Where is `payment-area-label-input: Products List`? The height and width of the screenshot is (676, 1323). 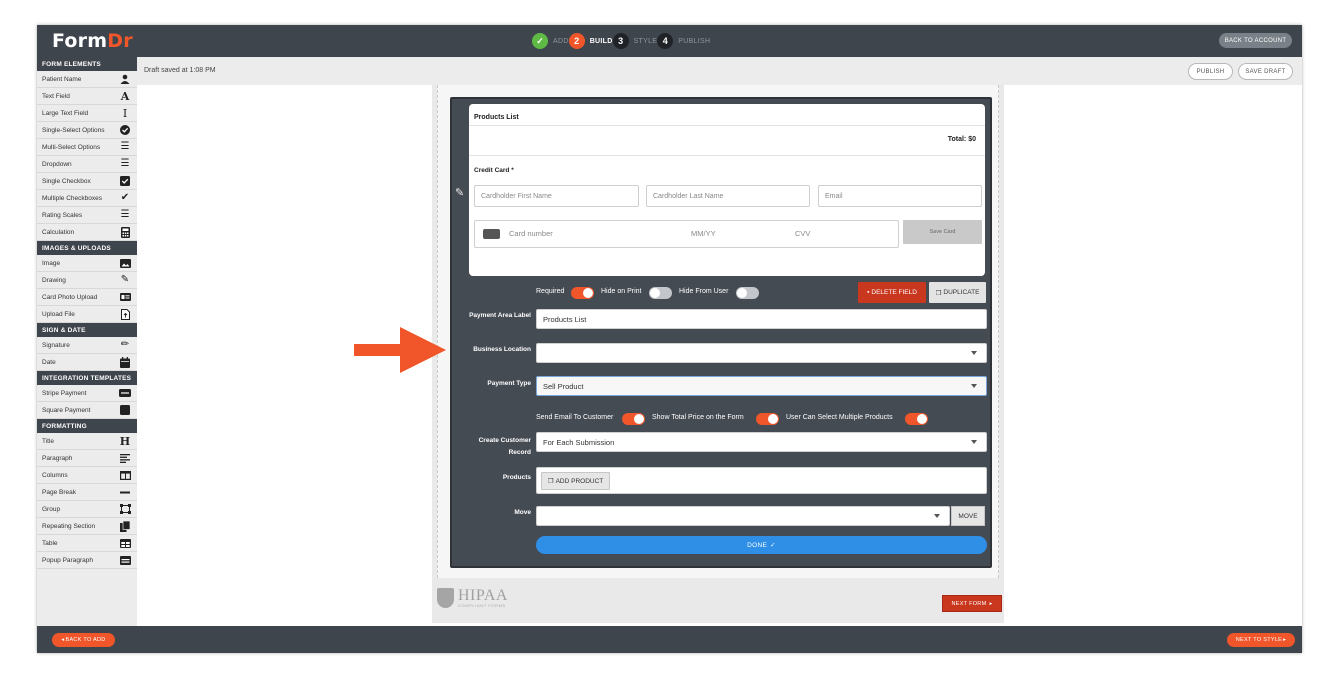 payment-area-label-input: Products List is located at coordinates (761, 319).